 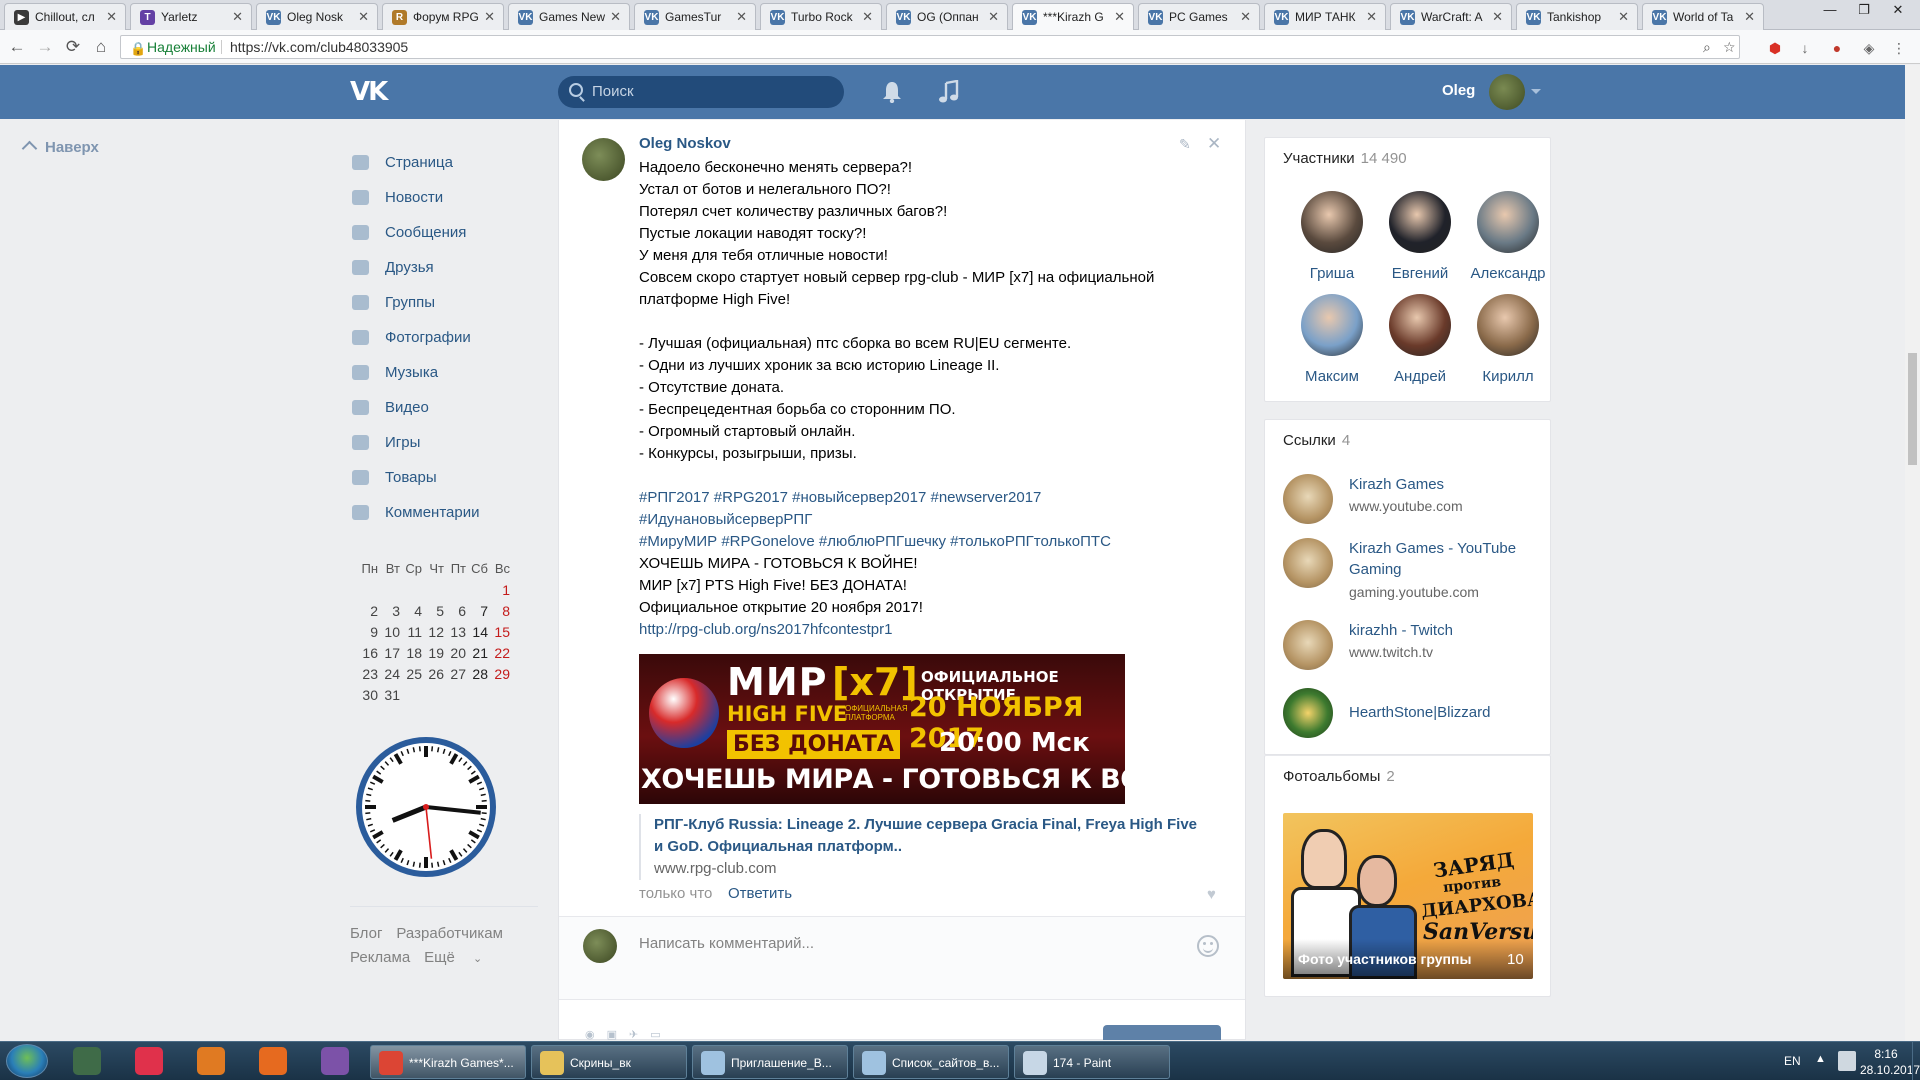 What do you see at coordinates (73, 47) in the screenshot?
I see `reload-icon: ⟳` at bounding box center [73, 47].